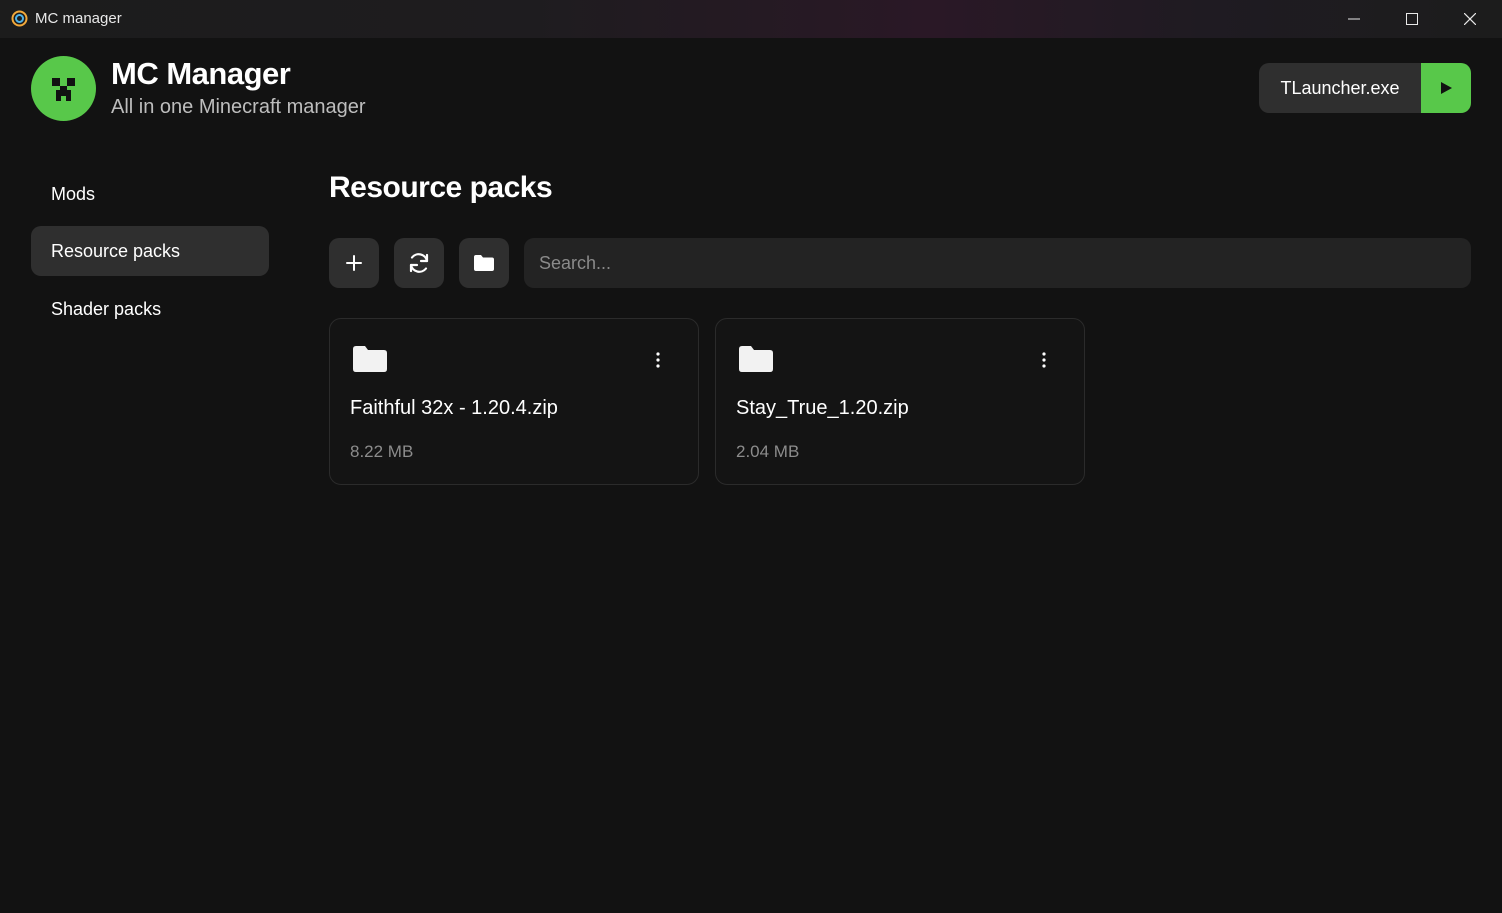 The image size is (1502, 913). I want to click on pack-card: Stay_True_1.20.zip 2.04 MB, so click(900, 401).